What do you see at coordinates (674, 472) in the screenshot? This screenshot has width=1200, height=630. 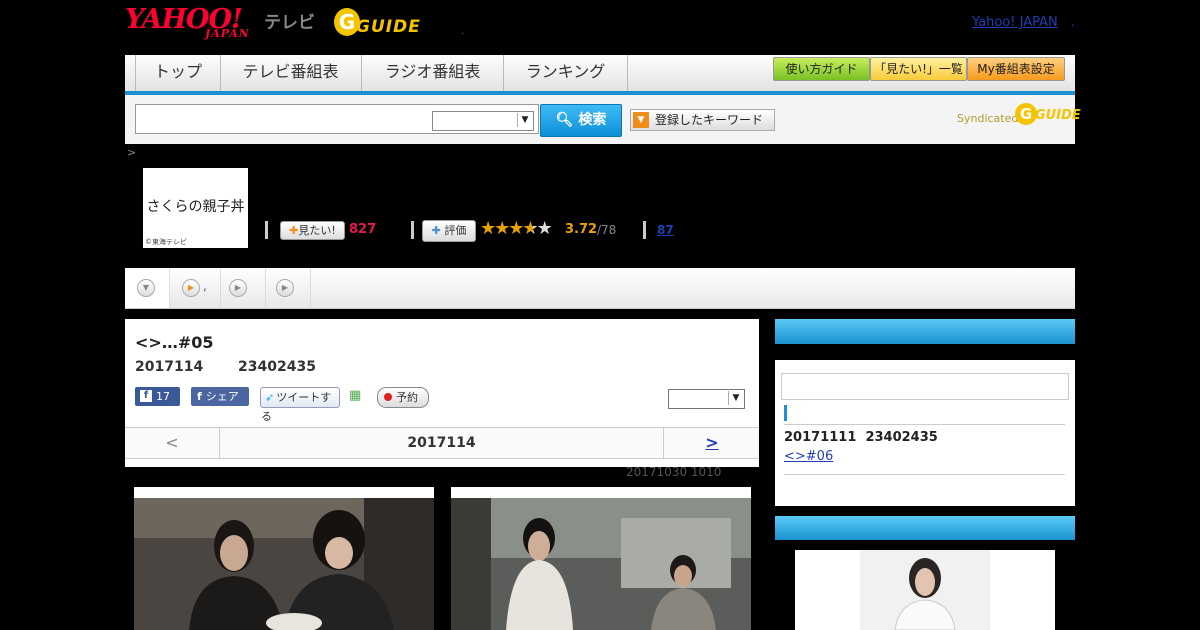 I see `last-updated: 20171030 1010` at bounding box center [674, 472].